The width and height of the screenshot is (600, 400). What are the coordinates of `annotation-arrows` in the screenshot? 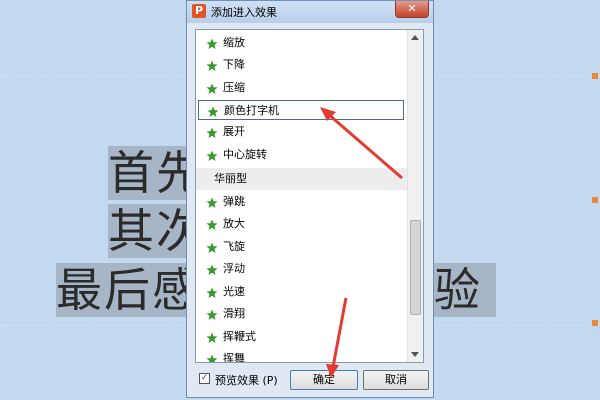 It's located at (361, 242).